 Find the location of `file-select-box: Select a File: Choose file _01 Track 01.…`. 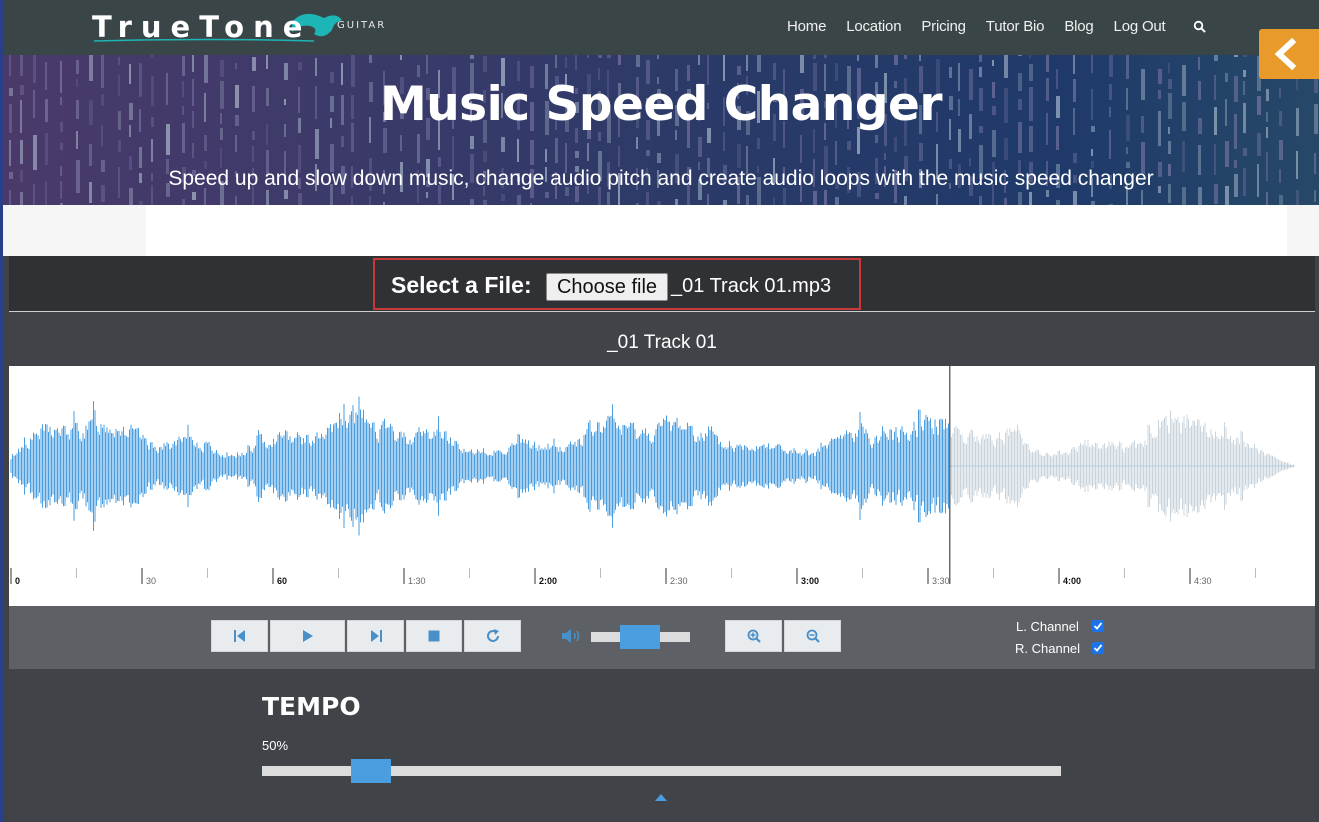

file-select-box: Select a File: Choose file _01 Track 01.… is located at coordinates (617, 284).